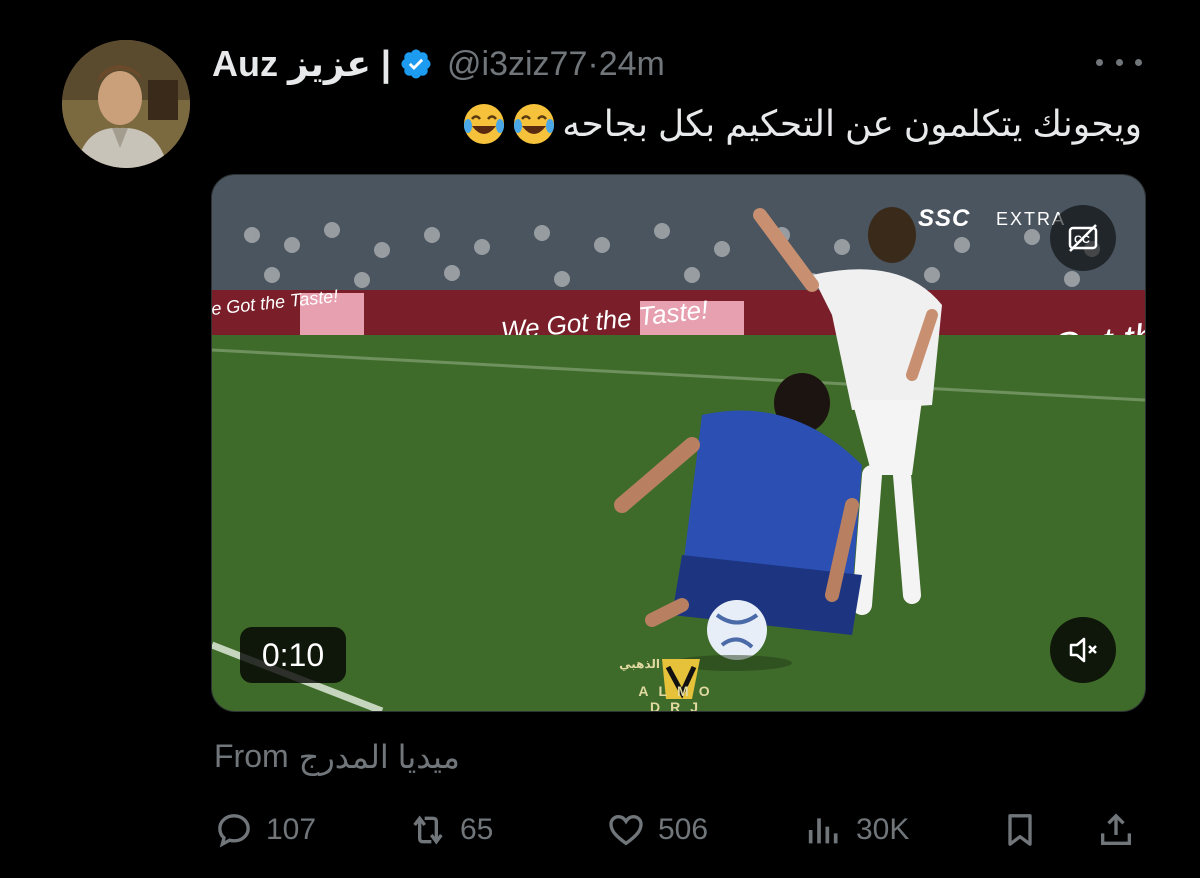  What do you see at coordinates (234, 831) in the screenshot?
I see `reply-icon` at bounding box center [234, 831].